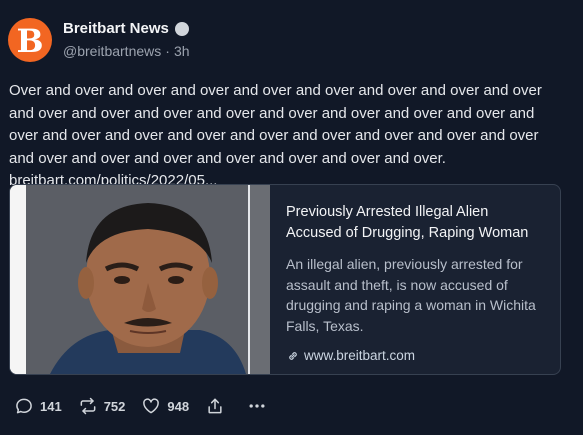  I want to click on author-name-row: Breitbart News, so click(126, 28).